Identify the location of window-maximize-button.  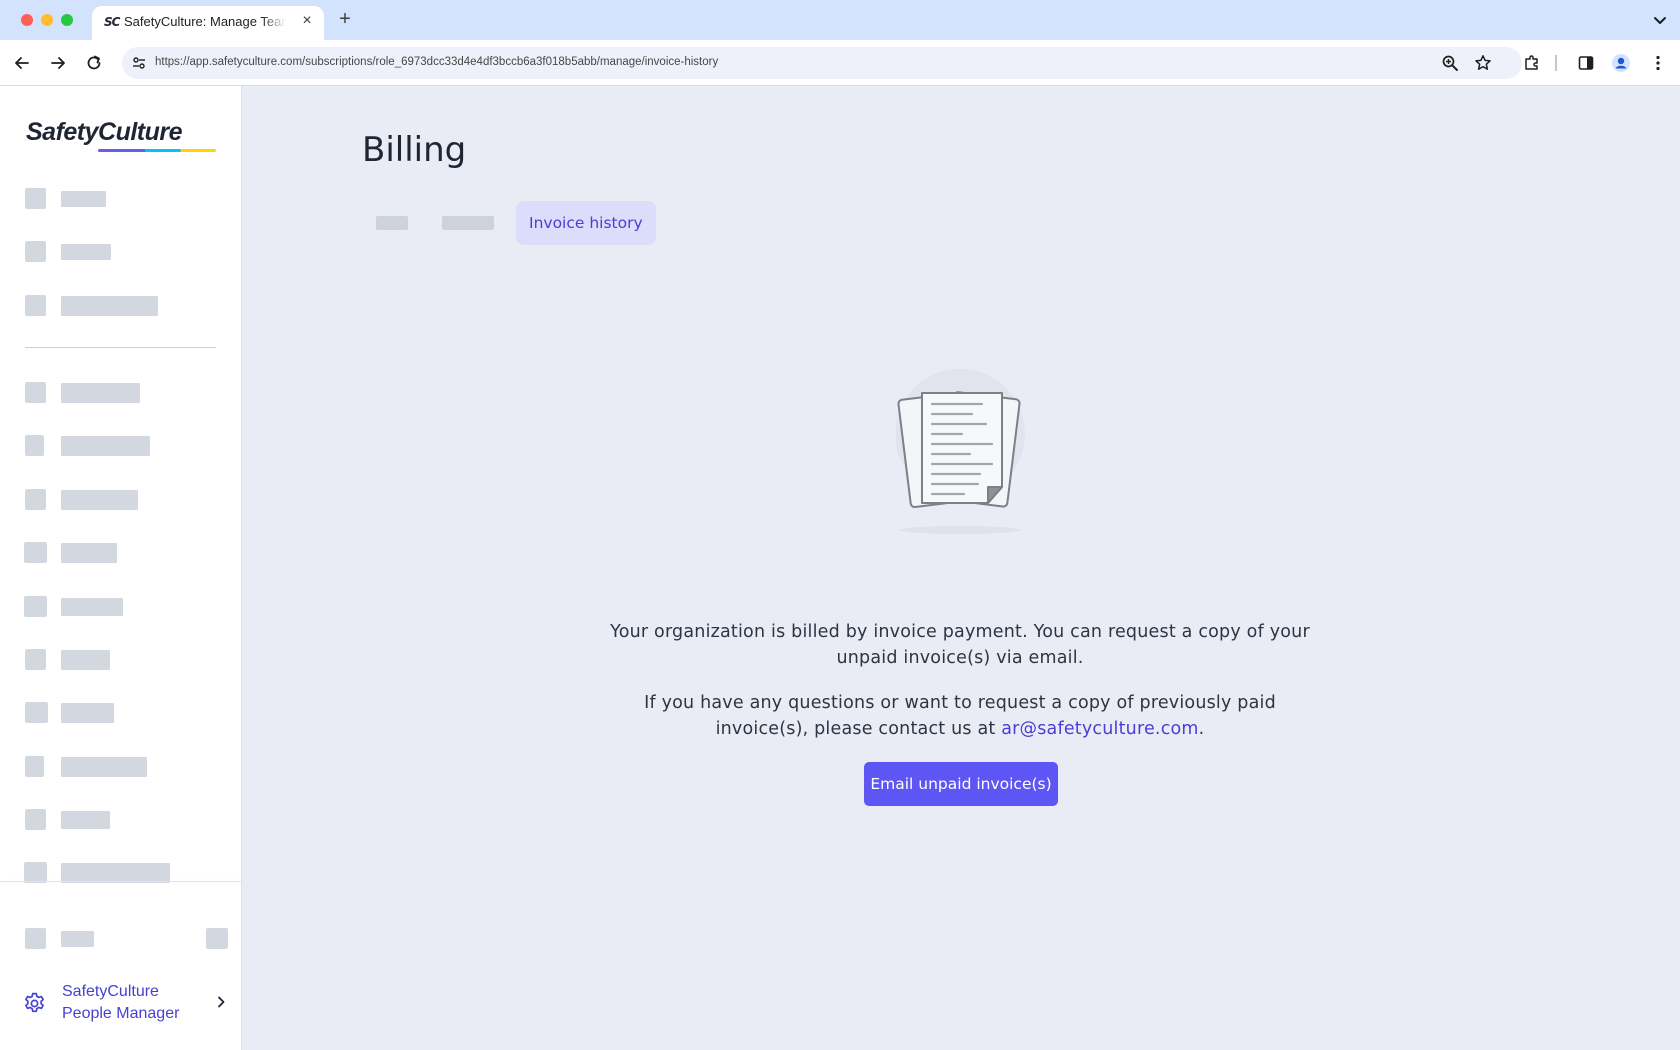
(67, 20).